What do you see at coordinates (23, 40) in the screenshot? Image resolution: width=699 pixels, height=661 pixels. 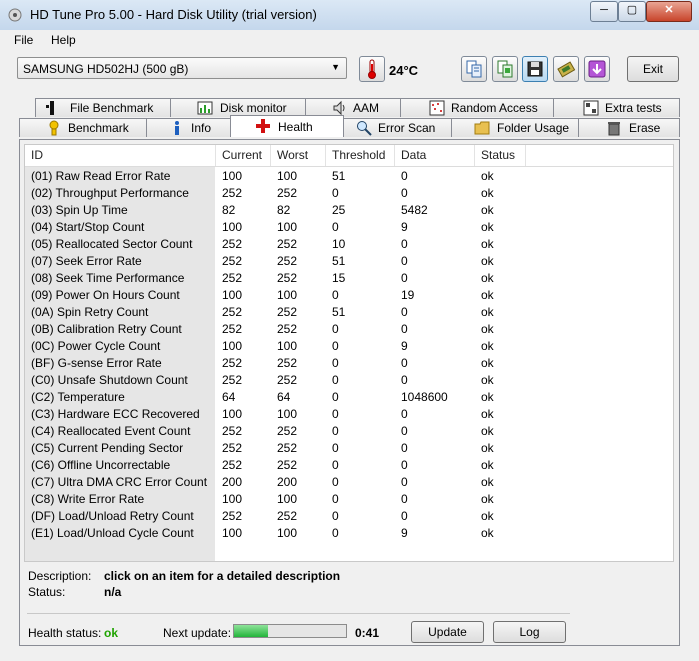 I see `menu-file: File` at bounding box center [23, 40].